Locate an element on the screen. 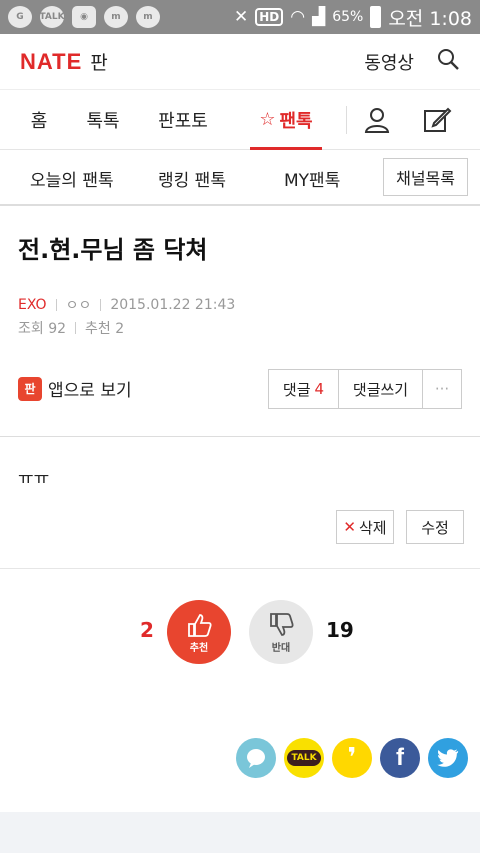  upvote-button: 추천 is located at coordinates (199, 632).